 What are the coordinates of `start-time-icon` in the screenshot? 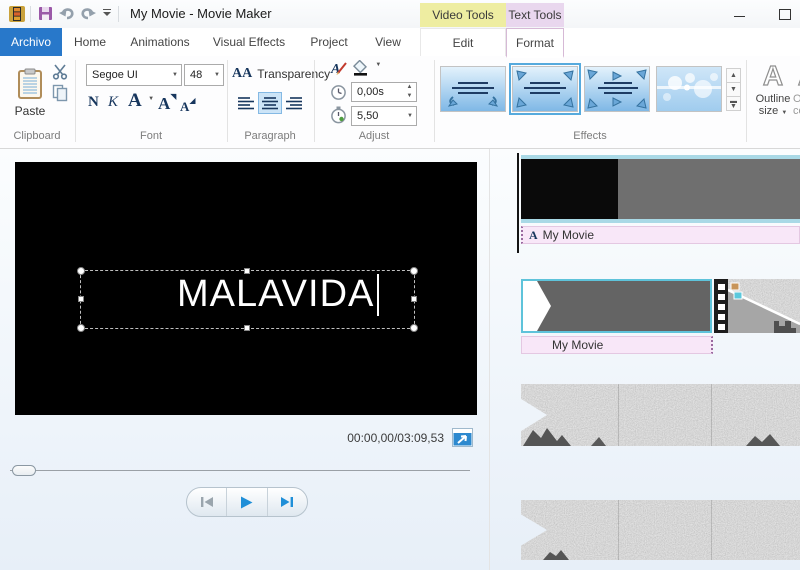 It's located at (338, 92).